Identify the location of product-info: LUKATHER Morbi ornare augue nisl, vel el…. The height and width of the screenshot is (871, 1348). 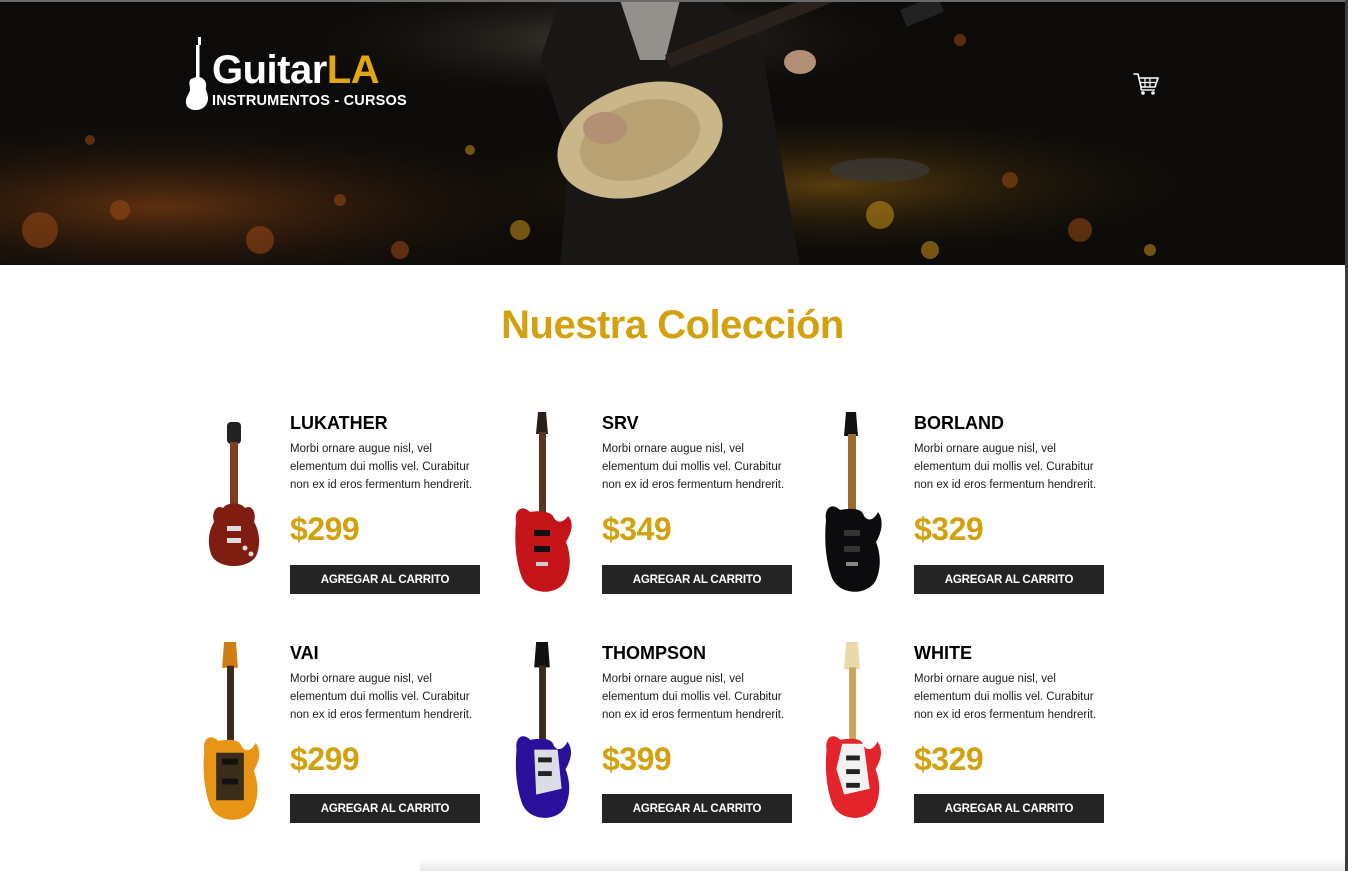
(390, 480).